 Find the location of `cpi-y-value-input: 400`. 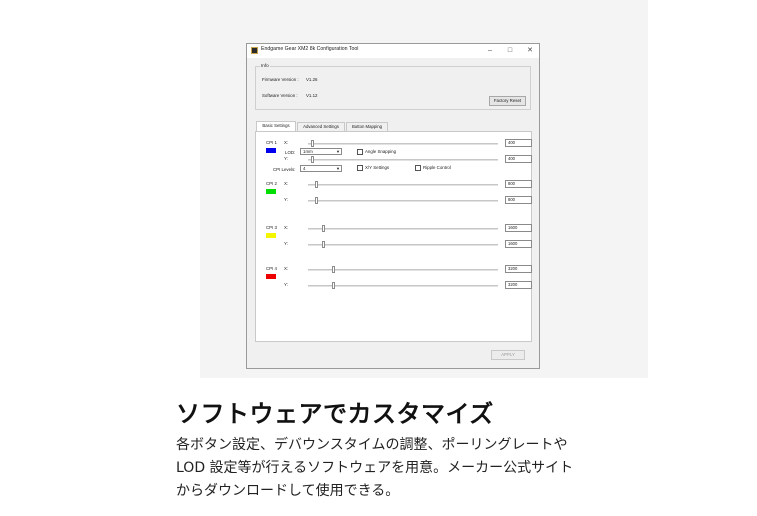

cpi-y-value-input: 400 is located at coordinates (518, 159).